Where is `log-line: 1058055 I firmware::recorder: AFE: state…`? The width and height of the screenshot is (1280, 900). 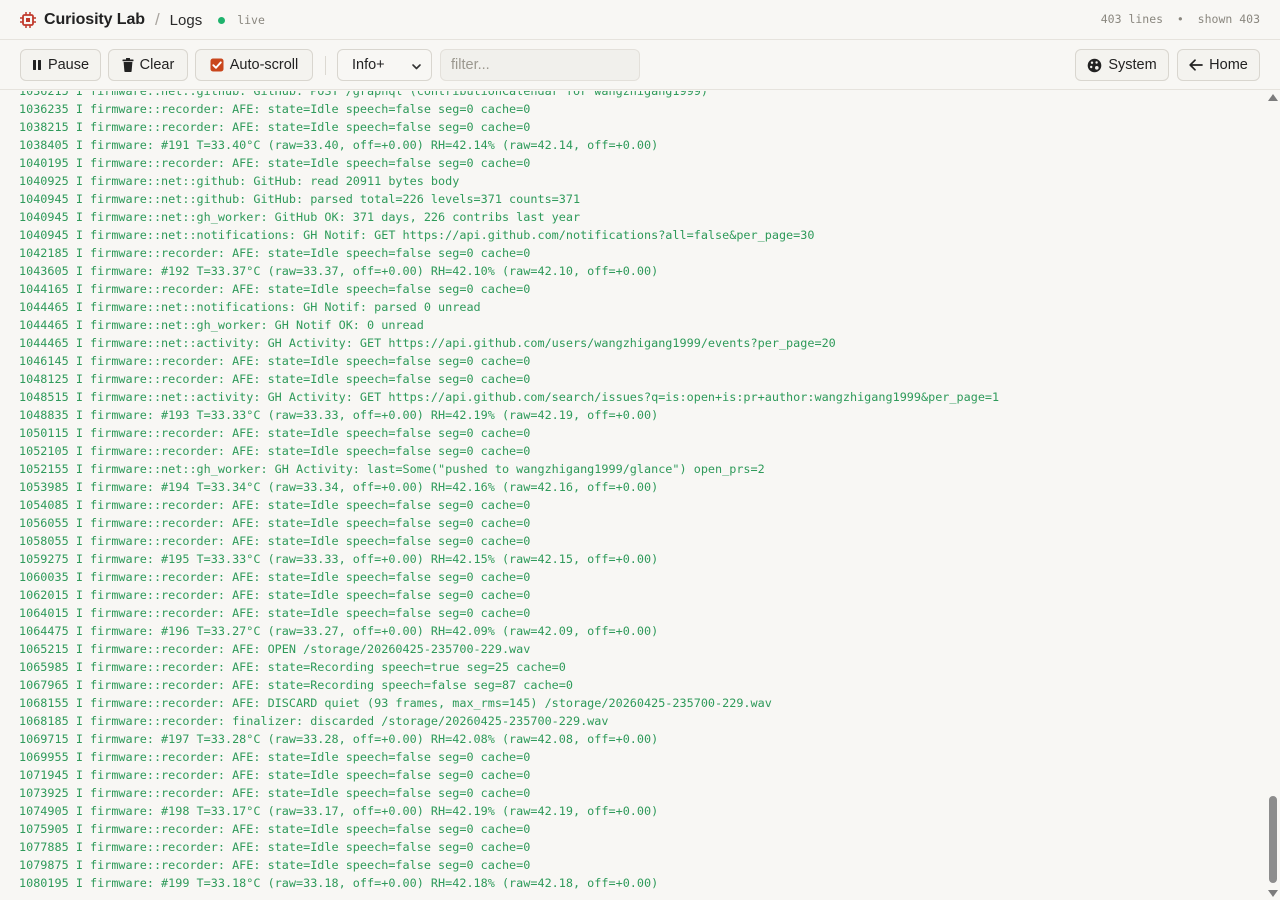
log-line: 1058055 I firmware::recorder: AFE: state… is located at coordinates (275, 541).